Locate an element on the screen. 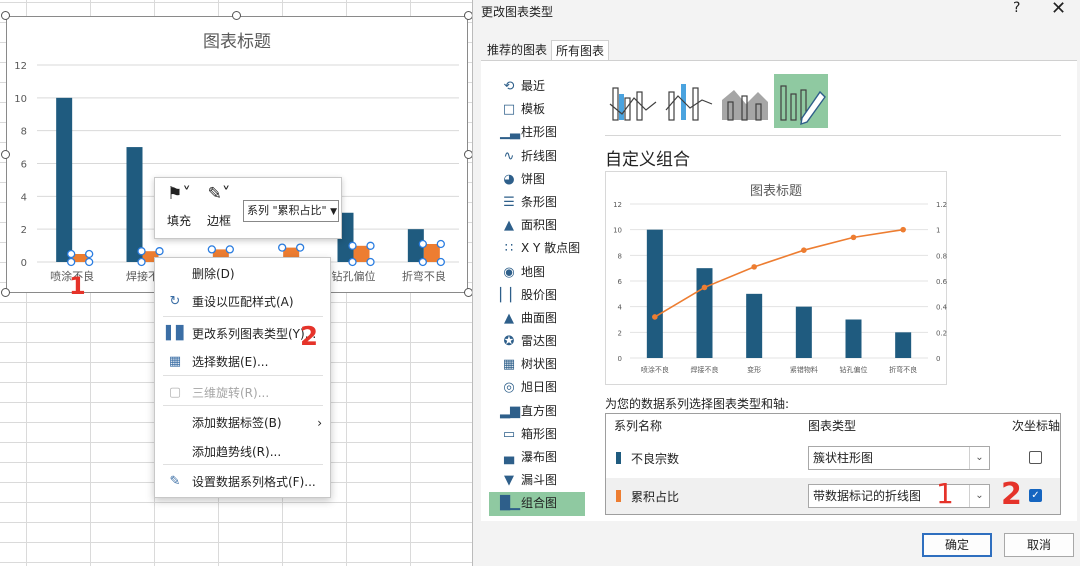 This screenshot has width=1080, height=566. chart-type-item: ▁▃ 柱形图 is located at coordinates (537, 132).